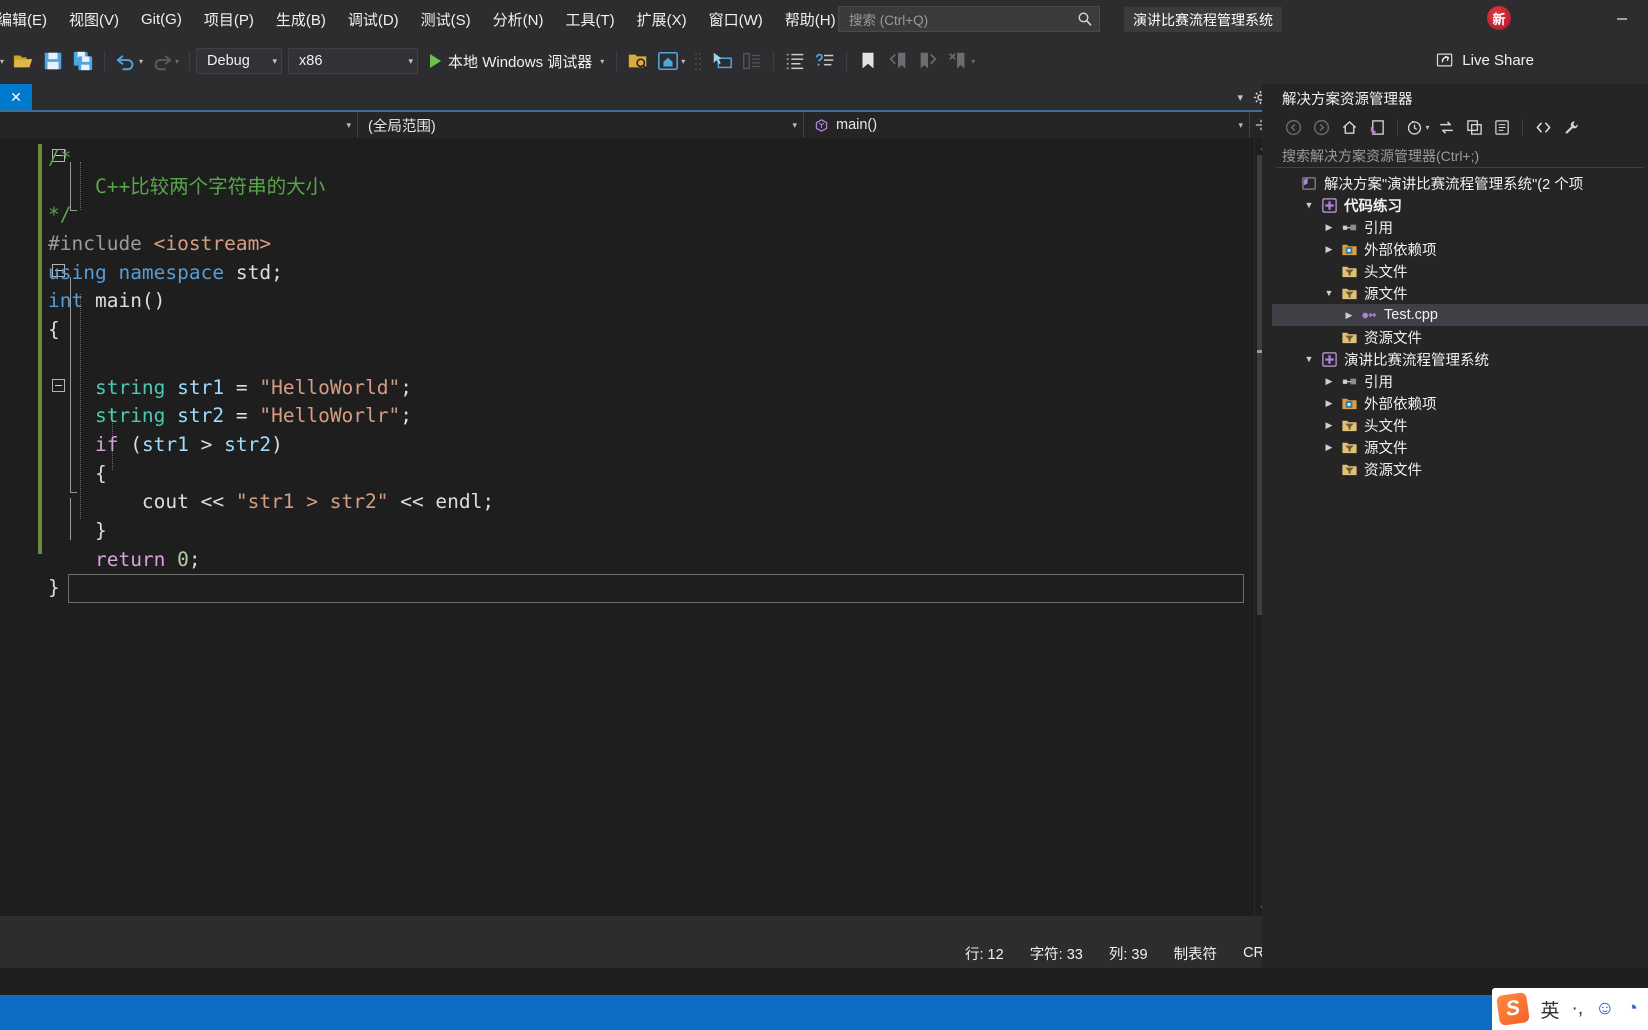 The height and width of the screenshot is (1030, 1648). Describe the element at coordinates (1460, 359) in the screenshot. I see `tree-item-8: ▼ 演讲比赛流程管理系统` at that location.